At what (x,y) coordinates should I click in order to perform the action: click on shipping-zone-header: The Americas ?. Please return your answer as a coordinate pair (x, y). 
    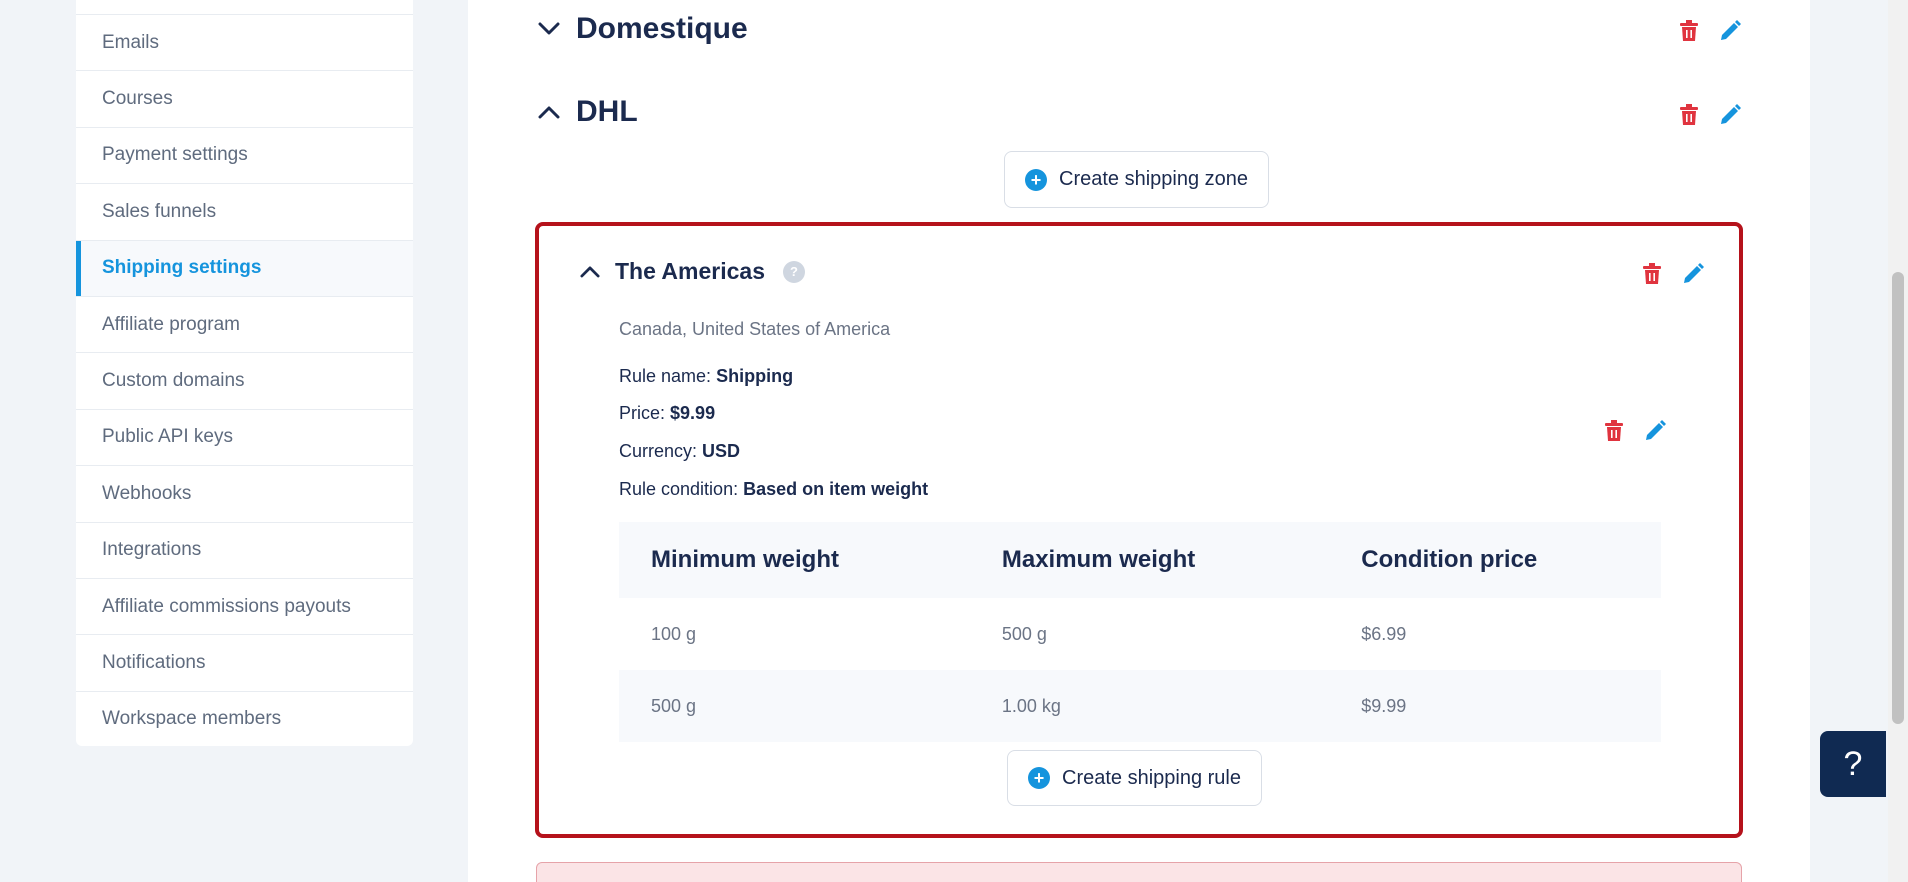
    Looking at the image, I should click on (691, 271).